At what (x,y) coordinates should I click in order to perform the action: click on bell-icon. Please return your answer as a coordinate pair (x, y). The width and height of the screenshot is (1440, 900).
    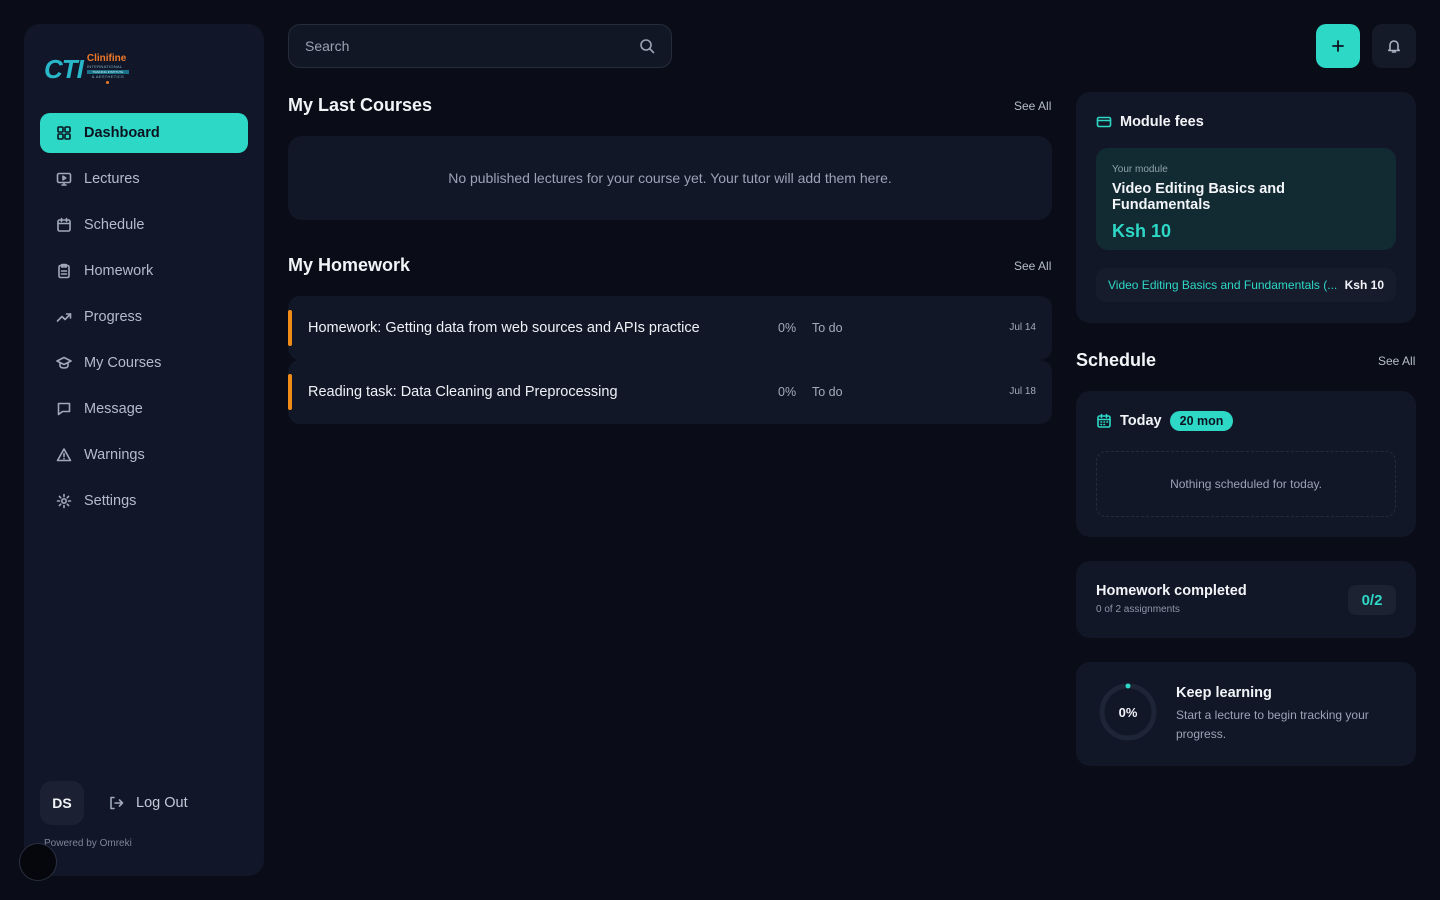
    Looking at the image, I should click on (1394, 46).